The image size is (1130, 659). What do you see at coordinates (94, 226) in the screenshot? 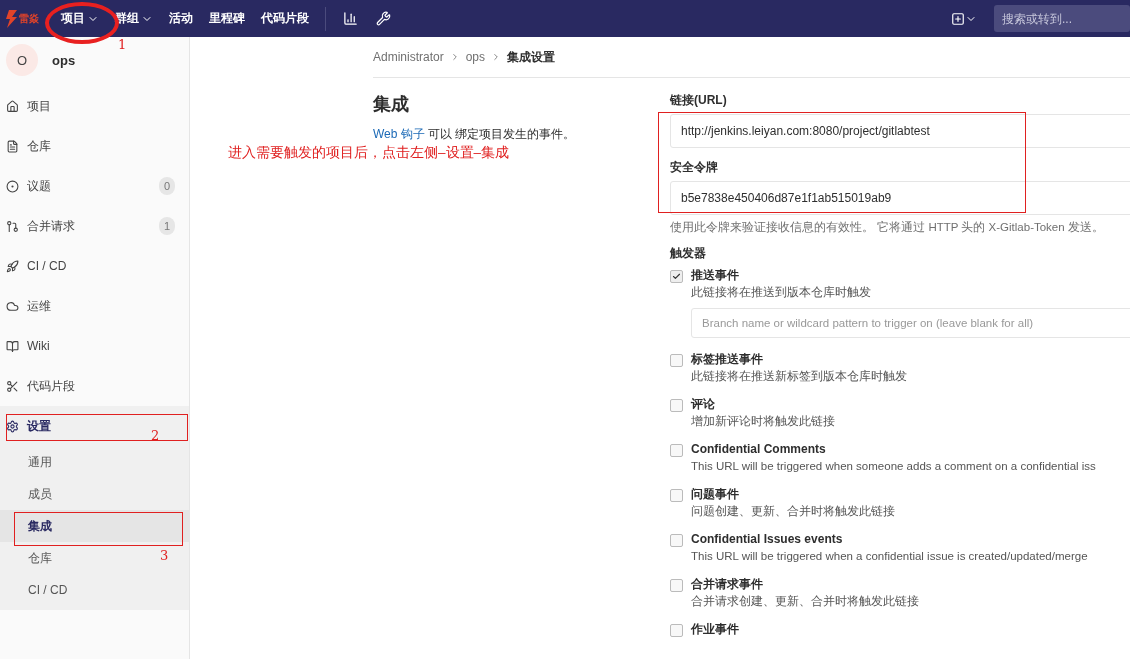
I see `sidebar-item: 合并请求 1` at bounding box center [94, 226].